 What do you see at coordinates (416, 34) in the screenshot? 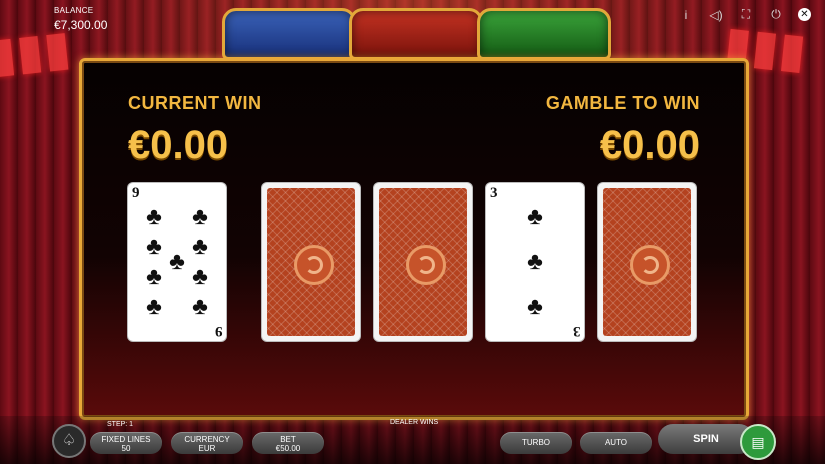
I see `top-decor-red` at bounding box center [416, 34].